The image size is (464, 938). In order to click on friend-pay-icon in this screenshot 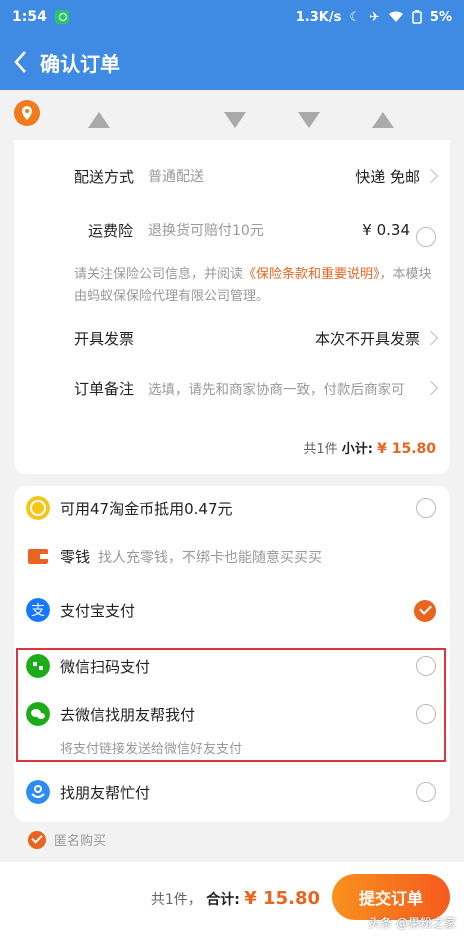, I will do `click(38, 792)`.